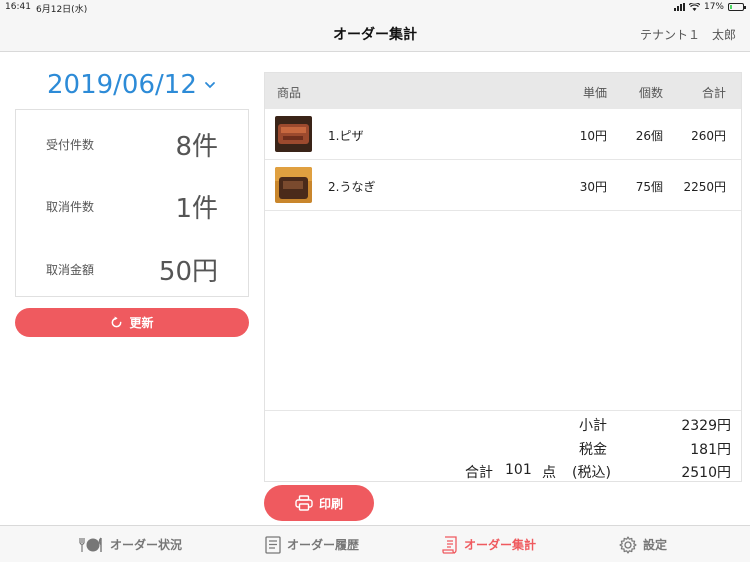 This screenshot has height=562, width=750. I want to click on status-bar: 16:41 6月12日(水) 17%, so click(375, 7).